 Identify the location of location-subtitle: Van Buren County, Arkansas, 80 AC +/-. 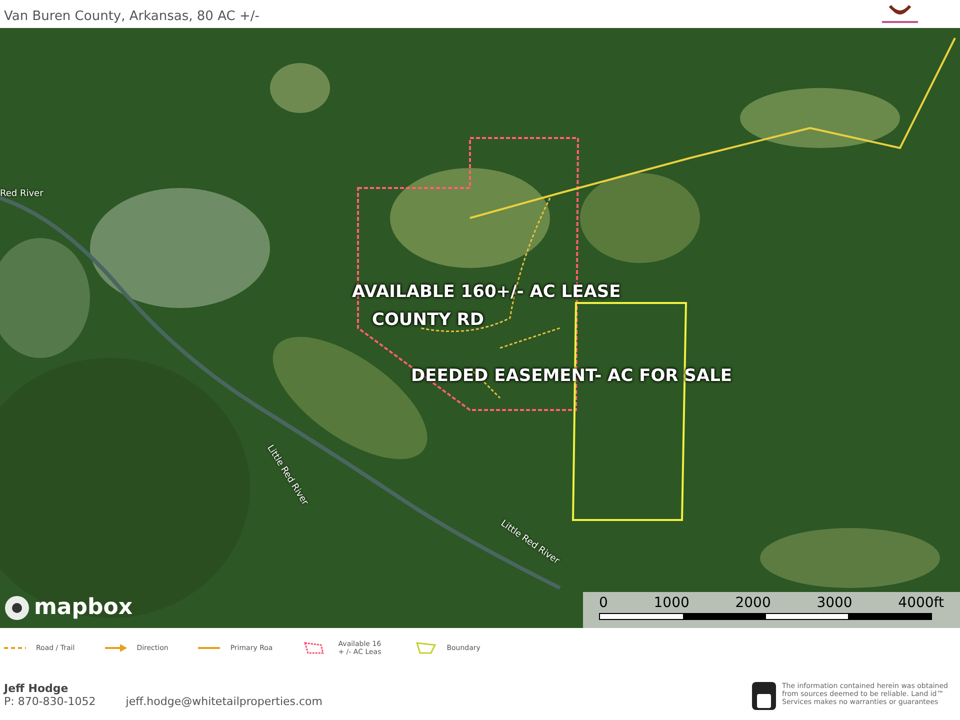
(132, 17).